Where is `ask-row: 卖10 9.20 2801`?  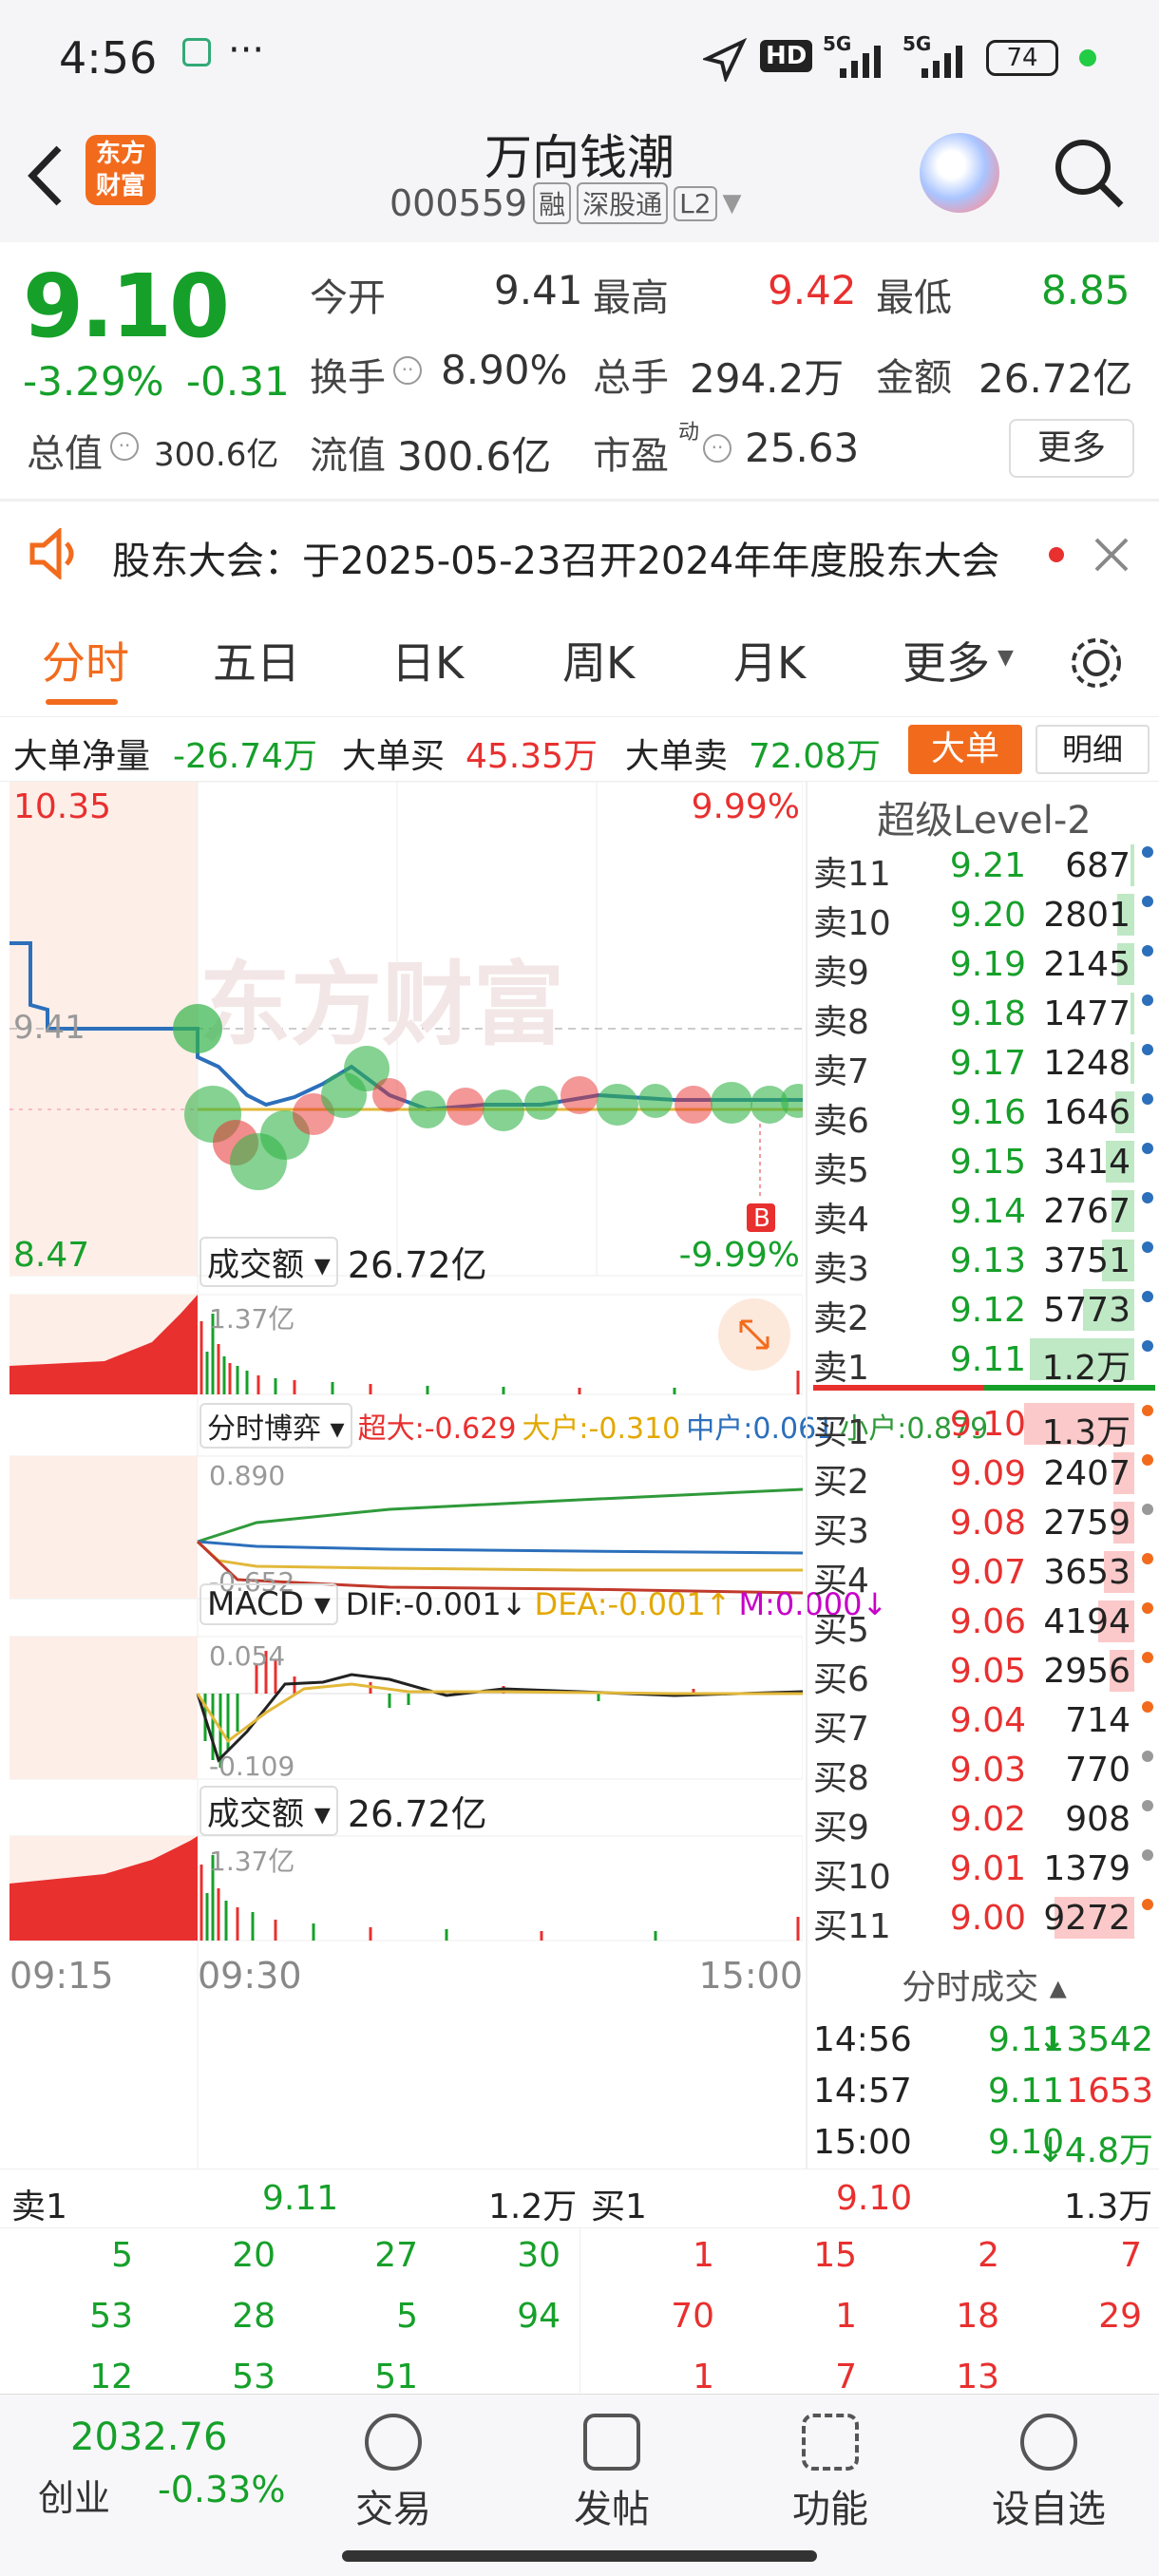 ask-row: 卖10 9.20 2801 is located at coordinates (983, 916).